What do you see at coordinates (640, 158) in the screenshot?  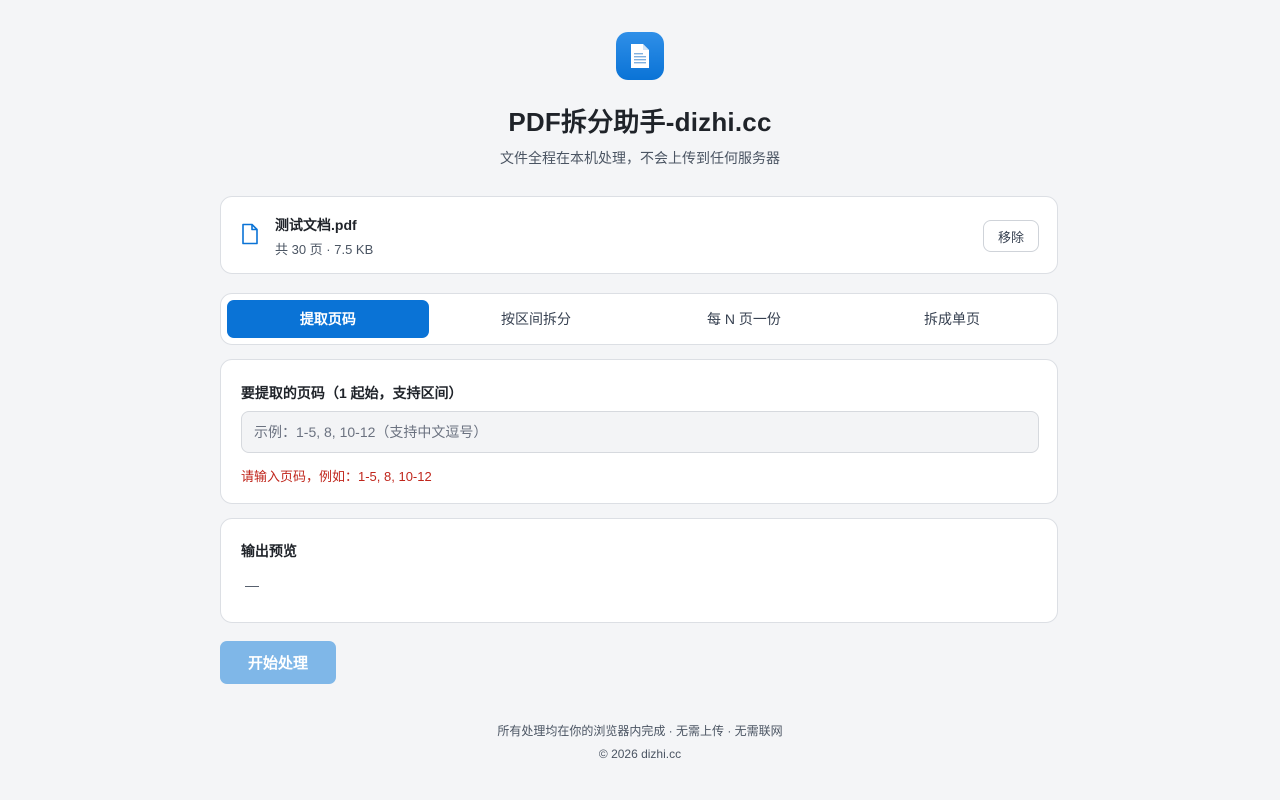 I see `page-subtitle: 文件全程在本机处理，不会上传到任何服务器` at bounding box center [640, 158].